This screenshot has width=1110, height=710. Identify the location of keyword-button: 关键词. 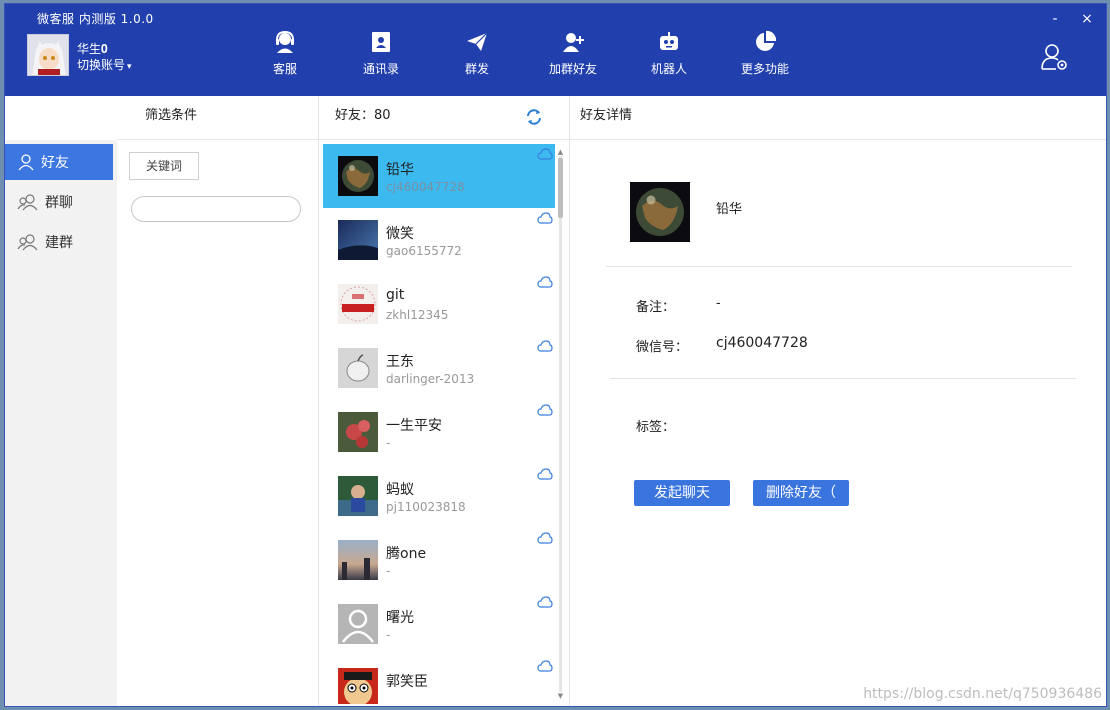
(164, 166).